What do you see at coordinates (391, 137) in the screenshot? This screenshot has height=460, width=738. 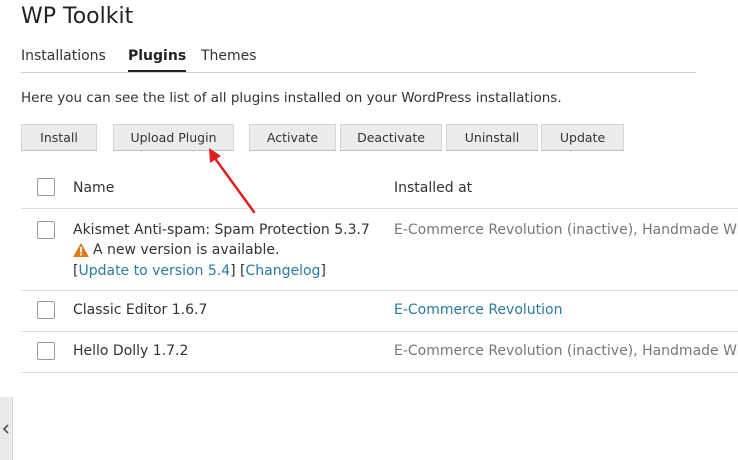 I see `deactivate-button: Deactivate` at bounding box center [391, 137].